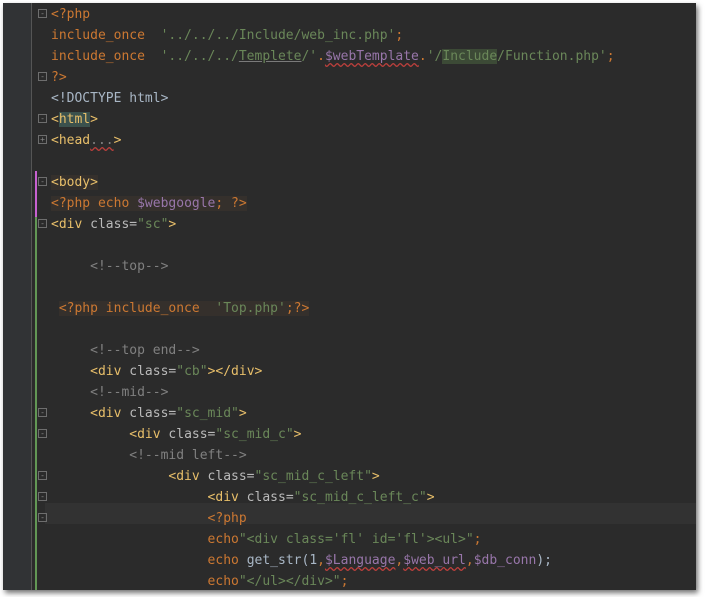  I want to click on code-token: '../../../, so click(199, 56).